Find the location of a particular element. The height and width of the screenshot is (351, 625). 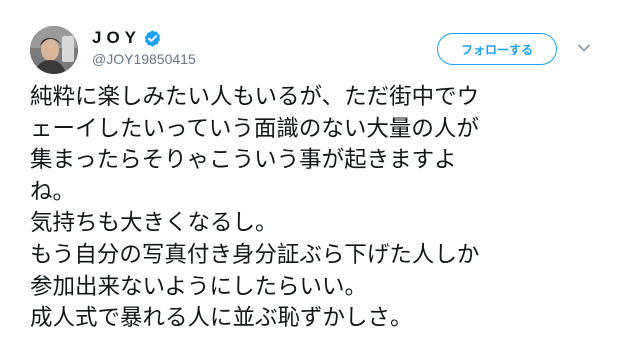

display-name: JOY is located at coordinates (127, 38).